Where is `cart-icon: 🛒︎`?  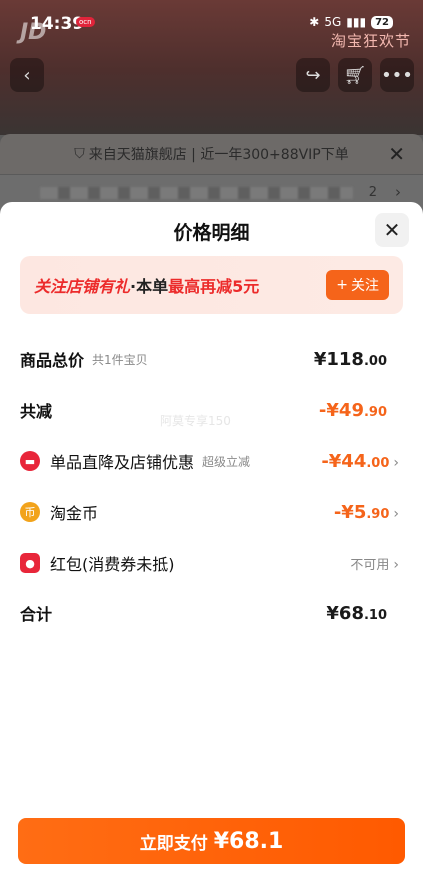
cart-icon: 🛒︎ is located at coordinates (355, 75).